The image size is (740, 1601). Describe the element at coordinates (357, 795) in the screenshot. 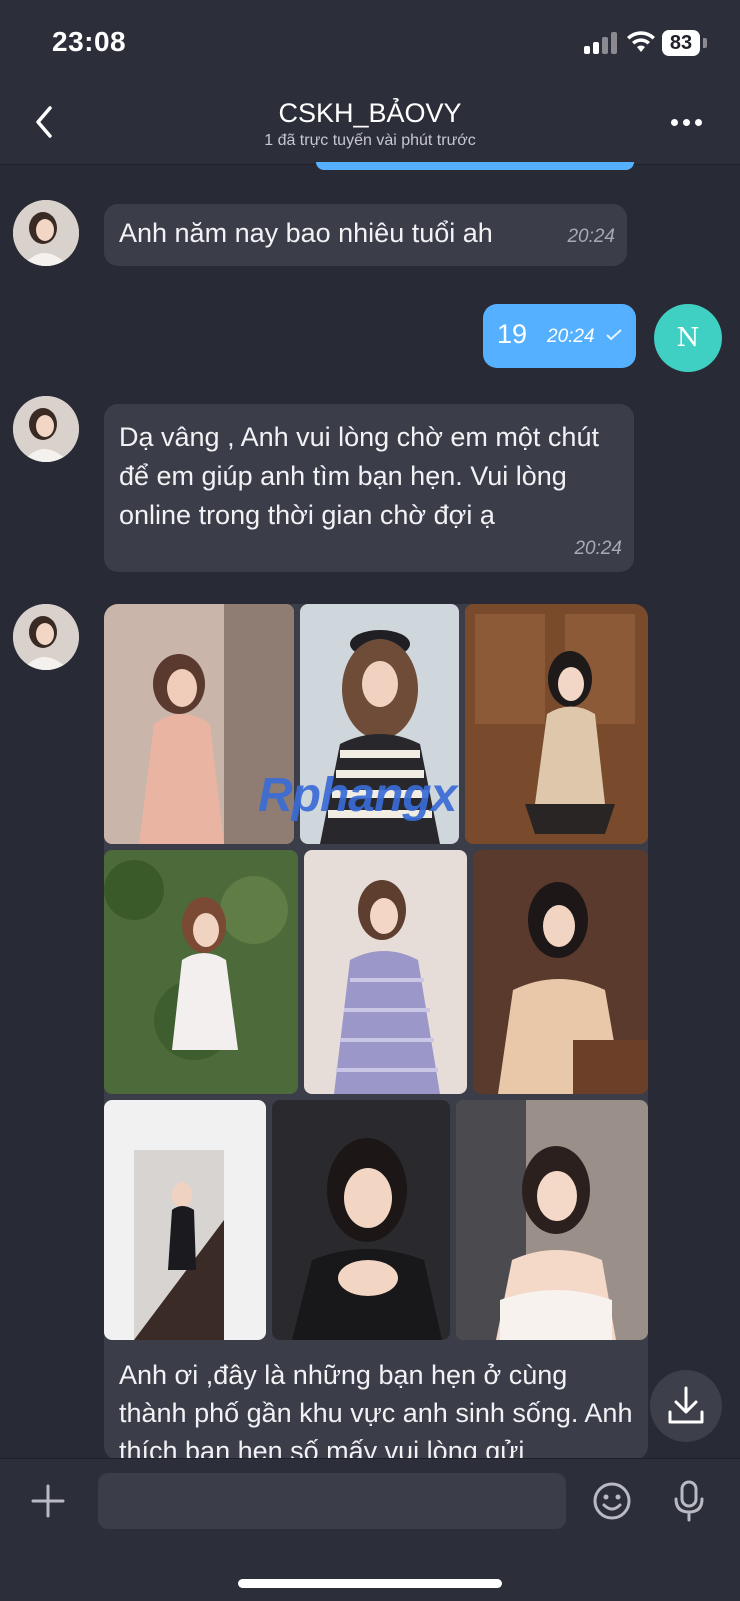

I see `watermark-logo: Rphangx` at that location.